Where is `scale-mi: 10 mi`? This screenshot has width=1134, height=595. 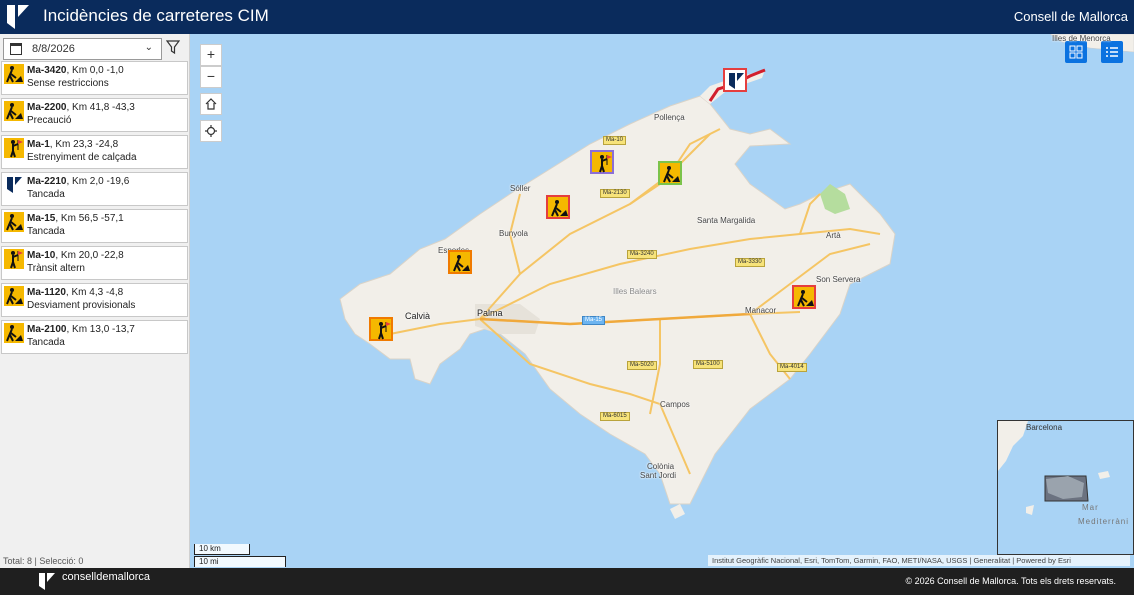 scale-mi: 10 mi is located at coordinates (240, 561).